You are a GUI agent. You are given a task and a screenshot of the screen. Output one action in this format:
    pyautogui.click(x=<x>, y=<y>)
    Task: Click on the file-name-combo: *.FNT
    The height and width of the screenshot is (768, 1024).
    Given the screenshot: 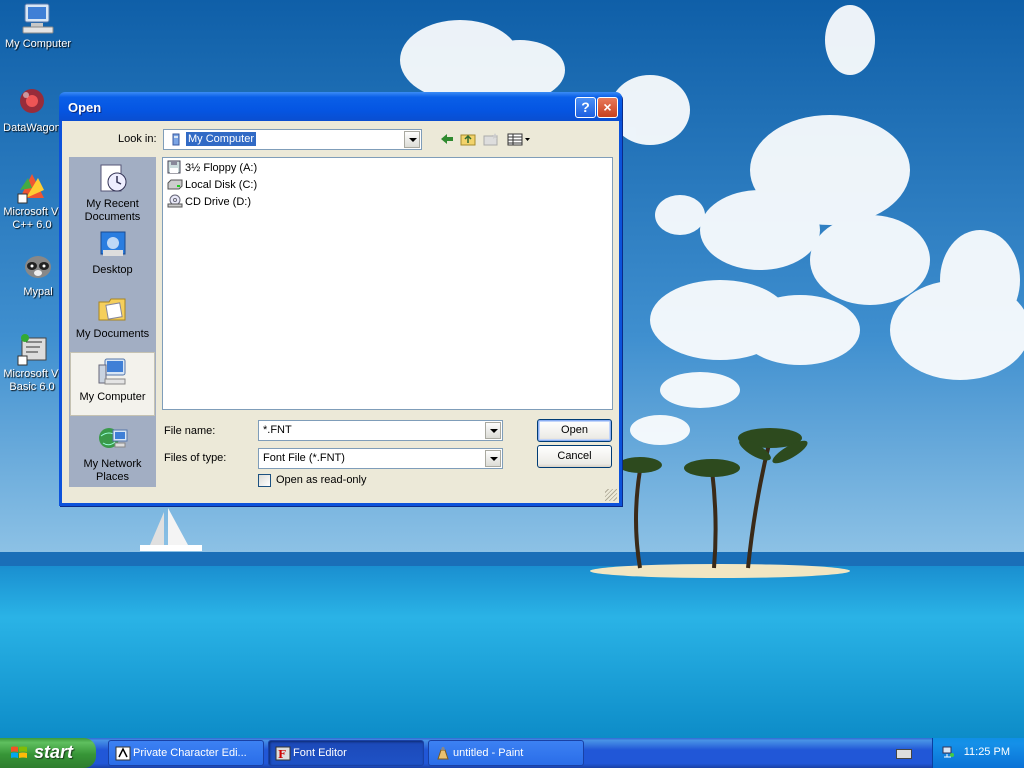 What is the action you would take?
    pyautogui.click(x=380, y=430)
    